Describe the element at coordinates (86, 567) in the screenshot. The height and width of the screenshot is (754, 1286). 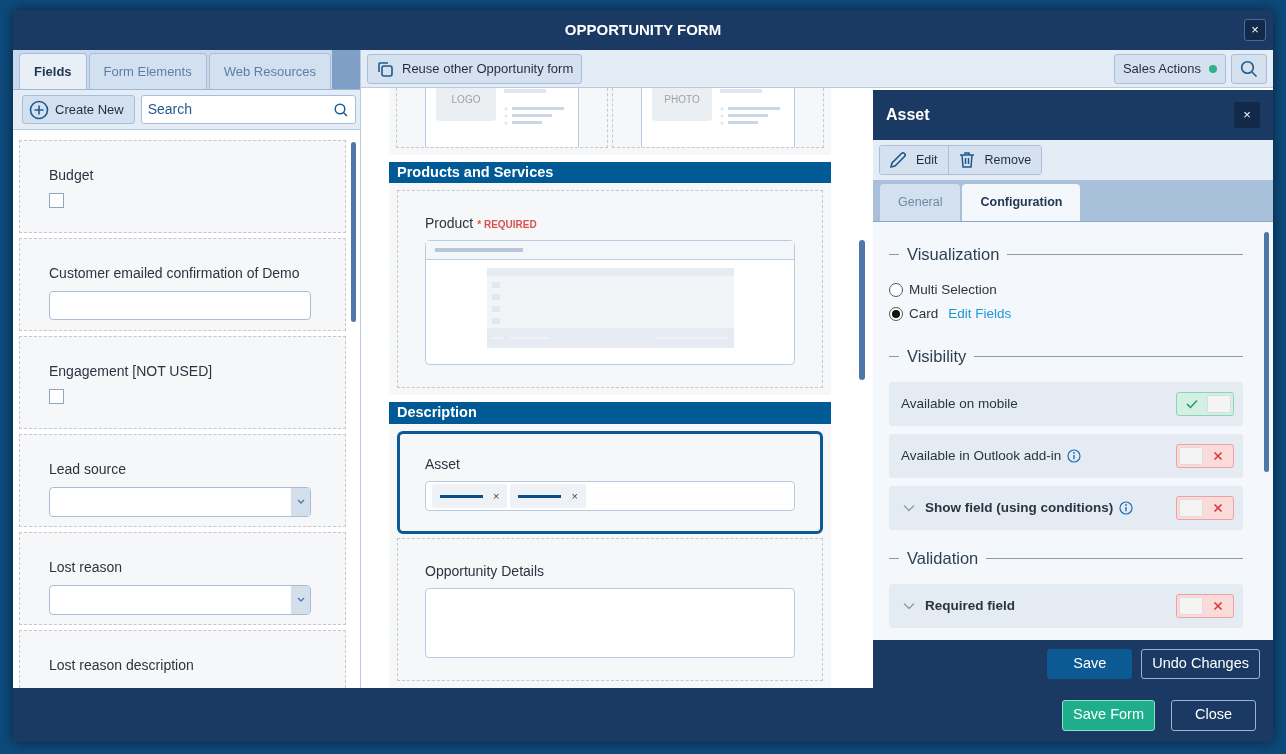
I see `field-label: Lost reason` at that location.